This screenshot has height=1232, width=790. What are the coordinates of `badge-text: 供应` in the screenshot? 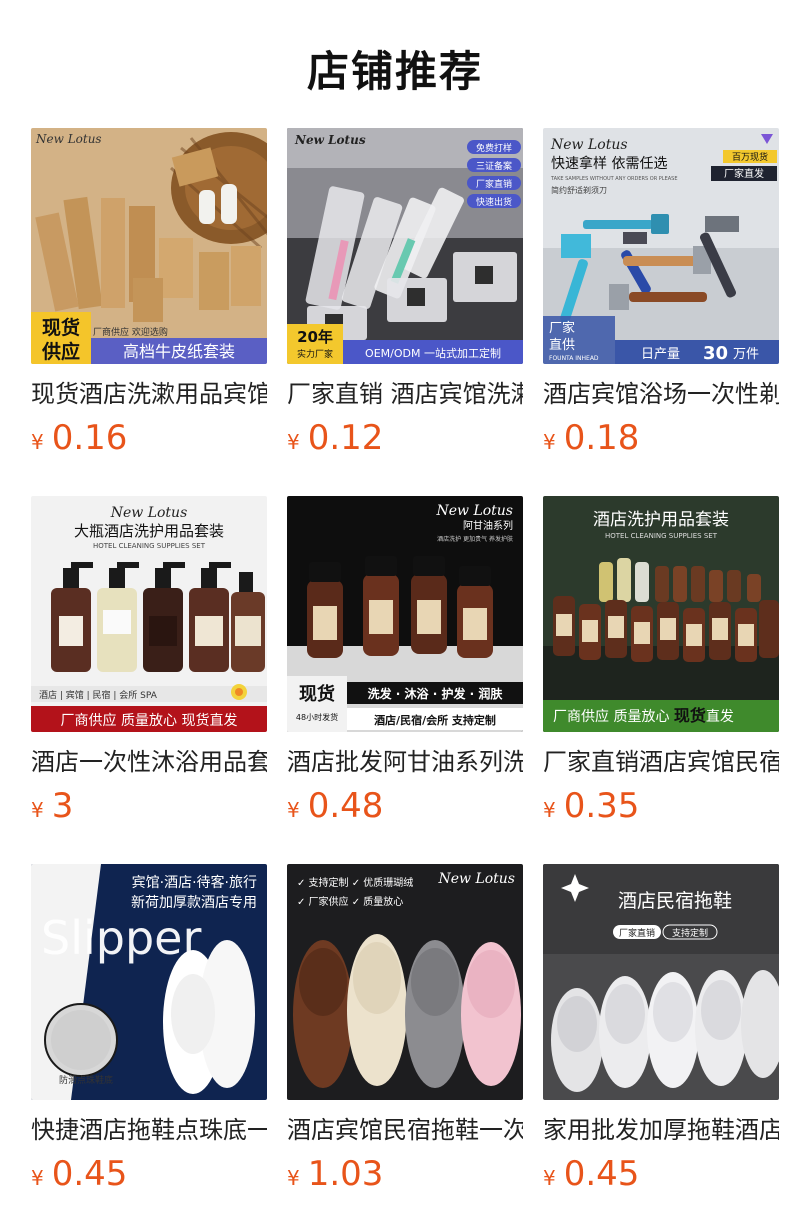 It's located at (60, 351).